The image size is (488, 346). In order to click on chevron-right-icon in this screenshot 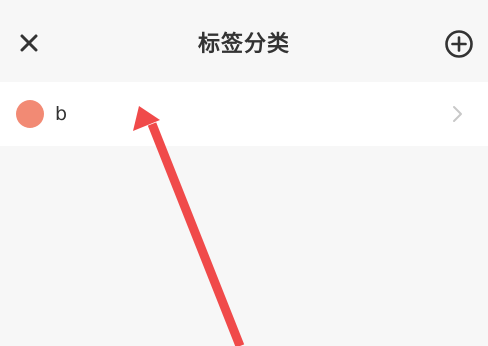, I will do `click(457, 114)`.